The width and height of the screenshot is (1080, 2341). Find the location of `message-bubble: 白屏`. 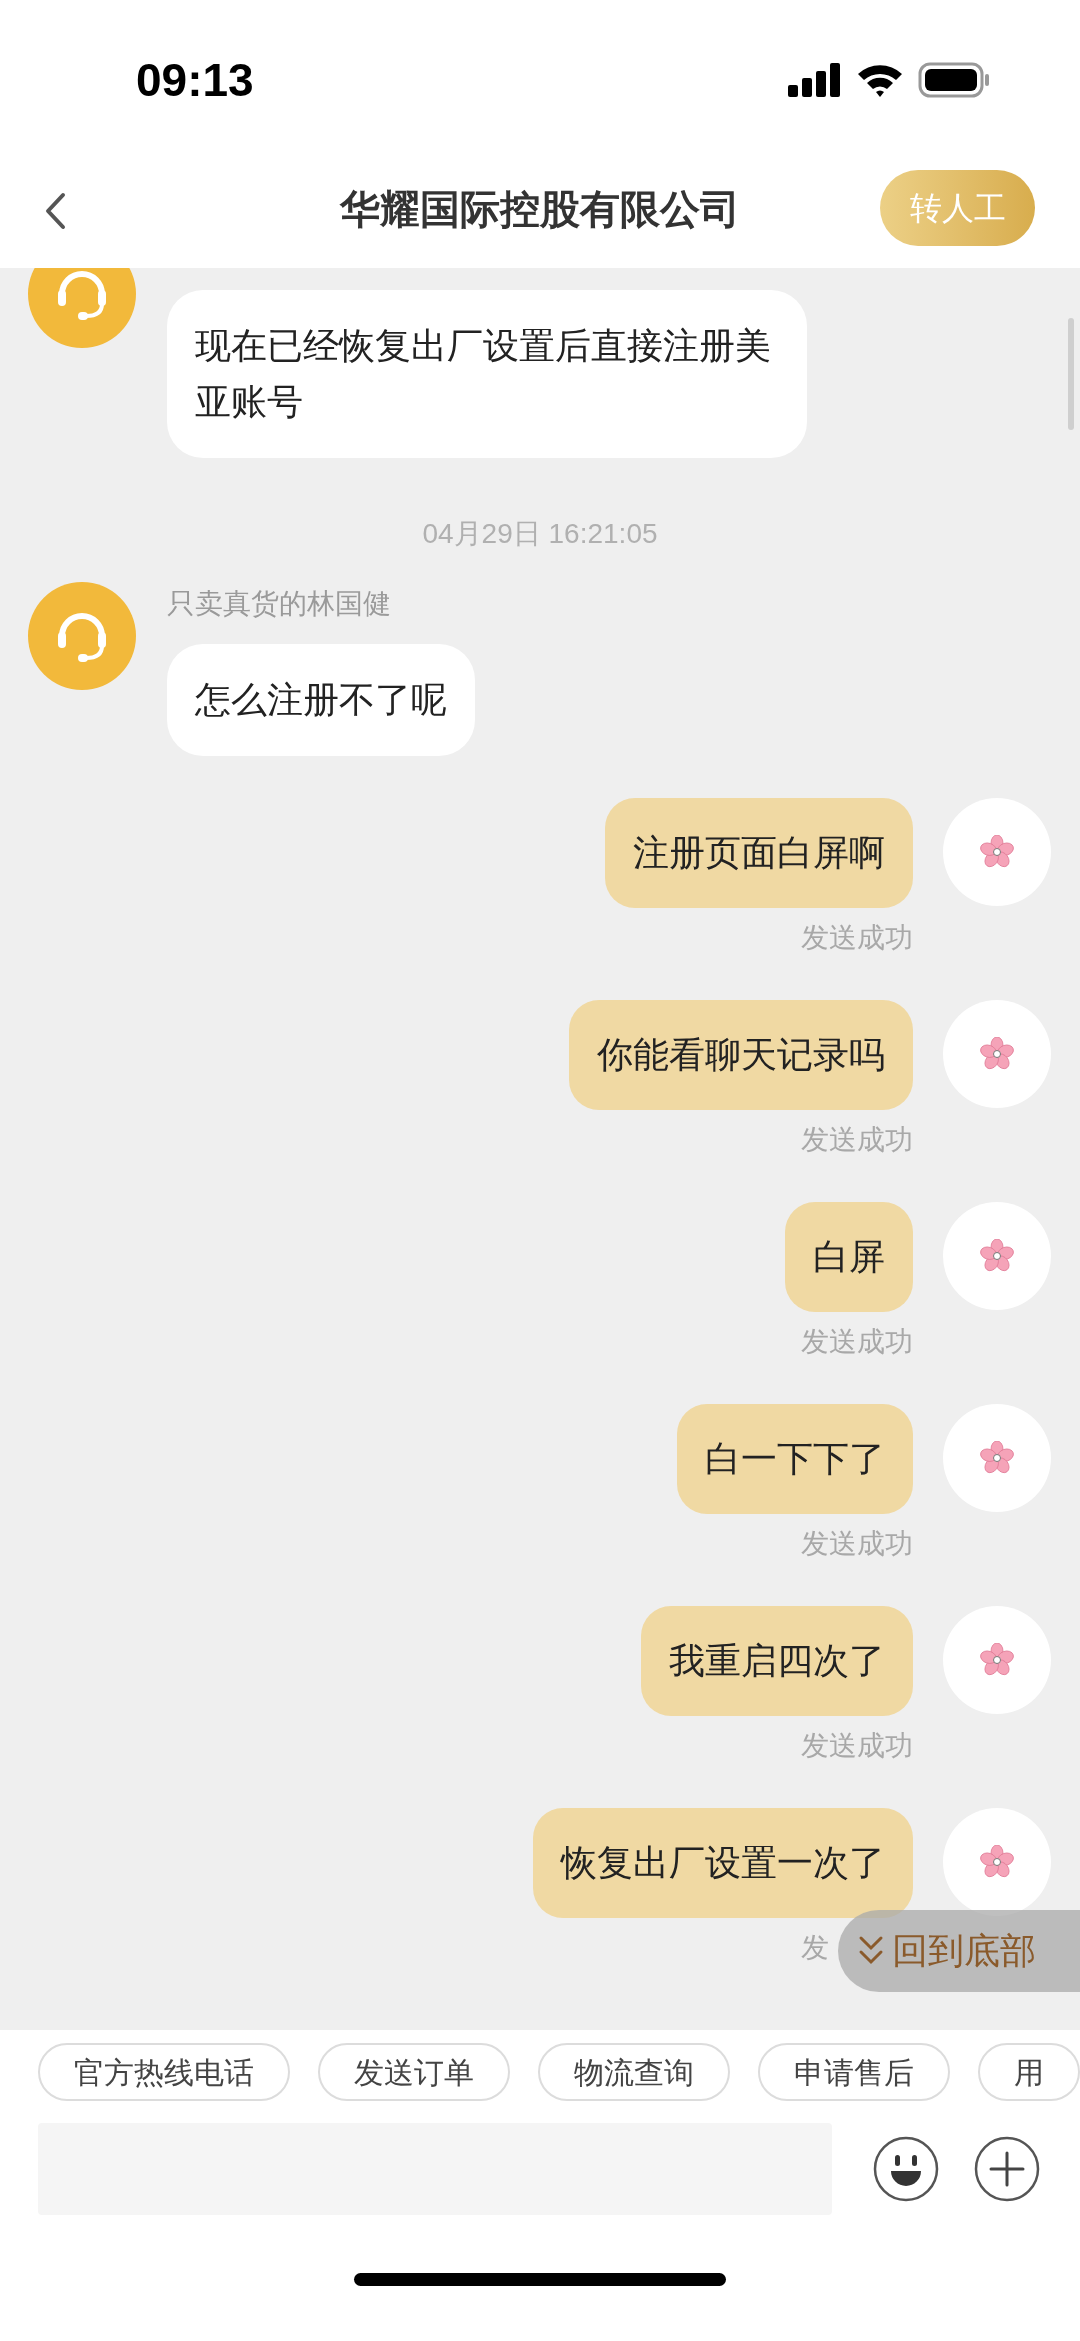

message-bubble: 白屏 is located at coordinates (849, 1257).